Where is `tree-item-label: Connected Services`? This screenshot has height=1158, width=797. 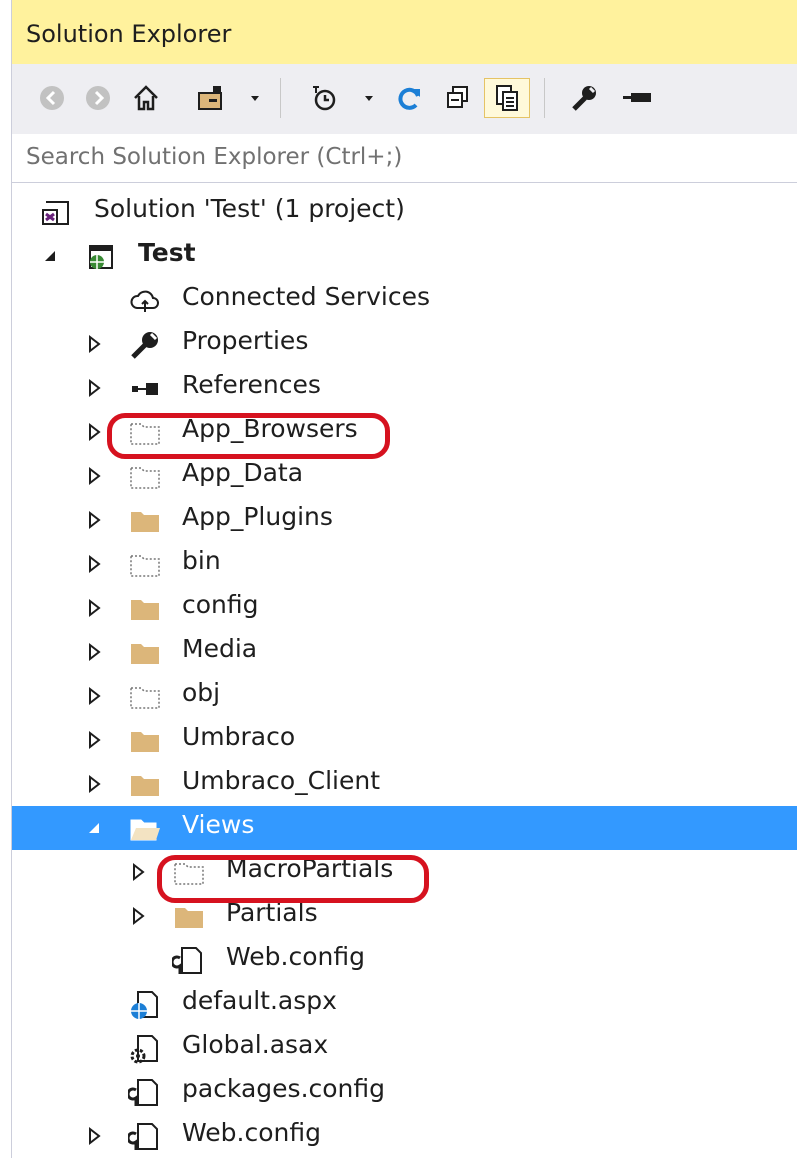 tree-item-label: Connected Services is located at coordinates (306, 296).